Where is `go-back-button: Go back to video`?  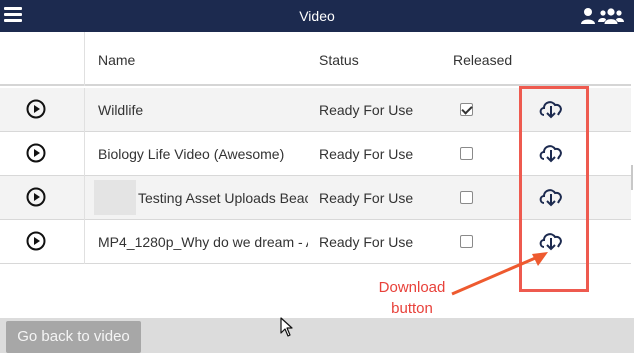
go-back-button: Go back to video is located at coordinates (73, 337).